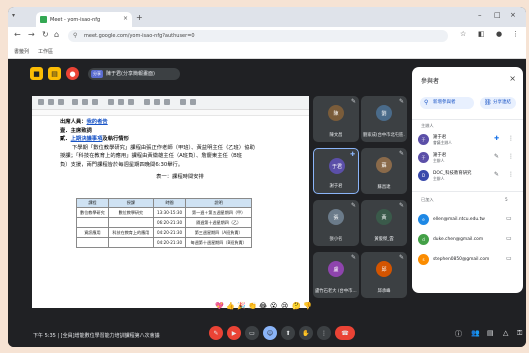 Image resolution: width=529 pixels, height=353 pixels. Describe the element at coordinates (384, 135) in the screenshot. I see `participant-name: 劉家成(台中市北屯區…)` at that location.